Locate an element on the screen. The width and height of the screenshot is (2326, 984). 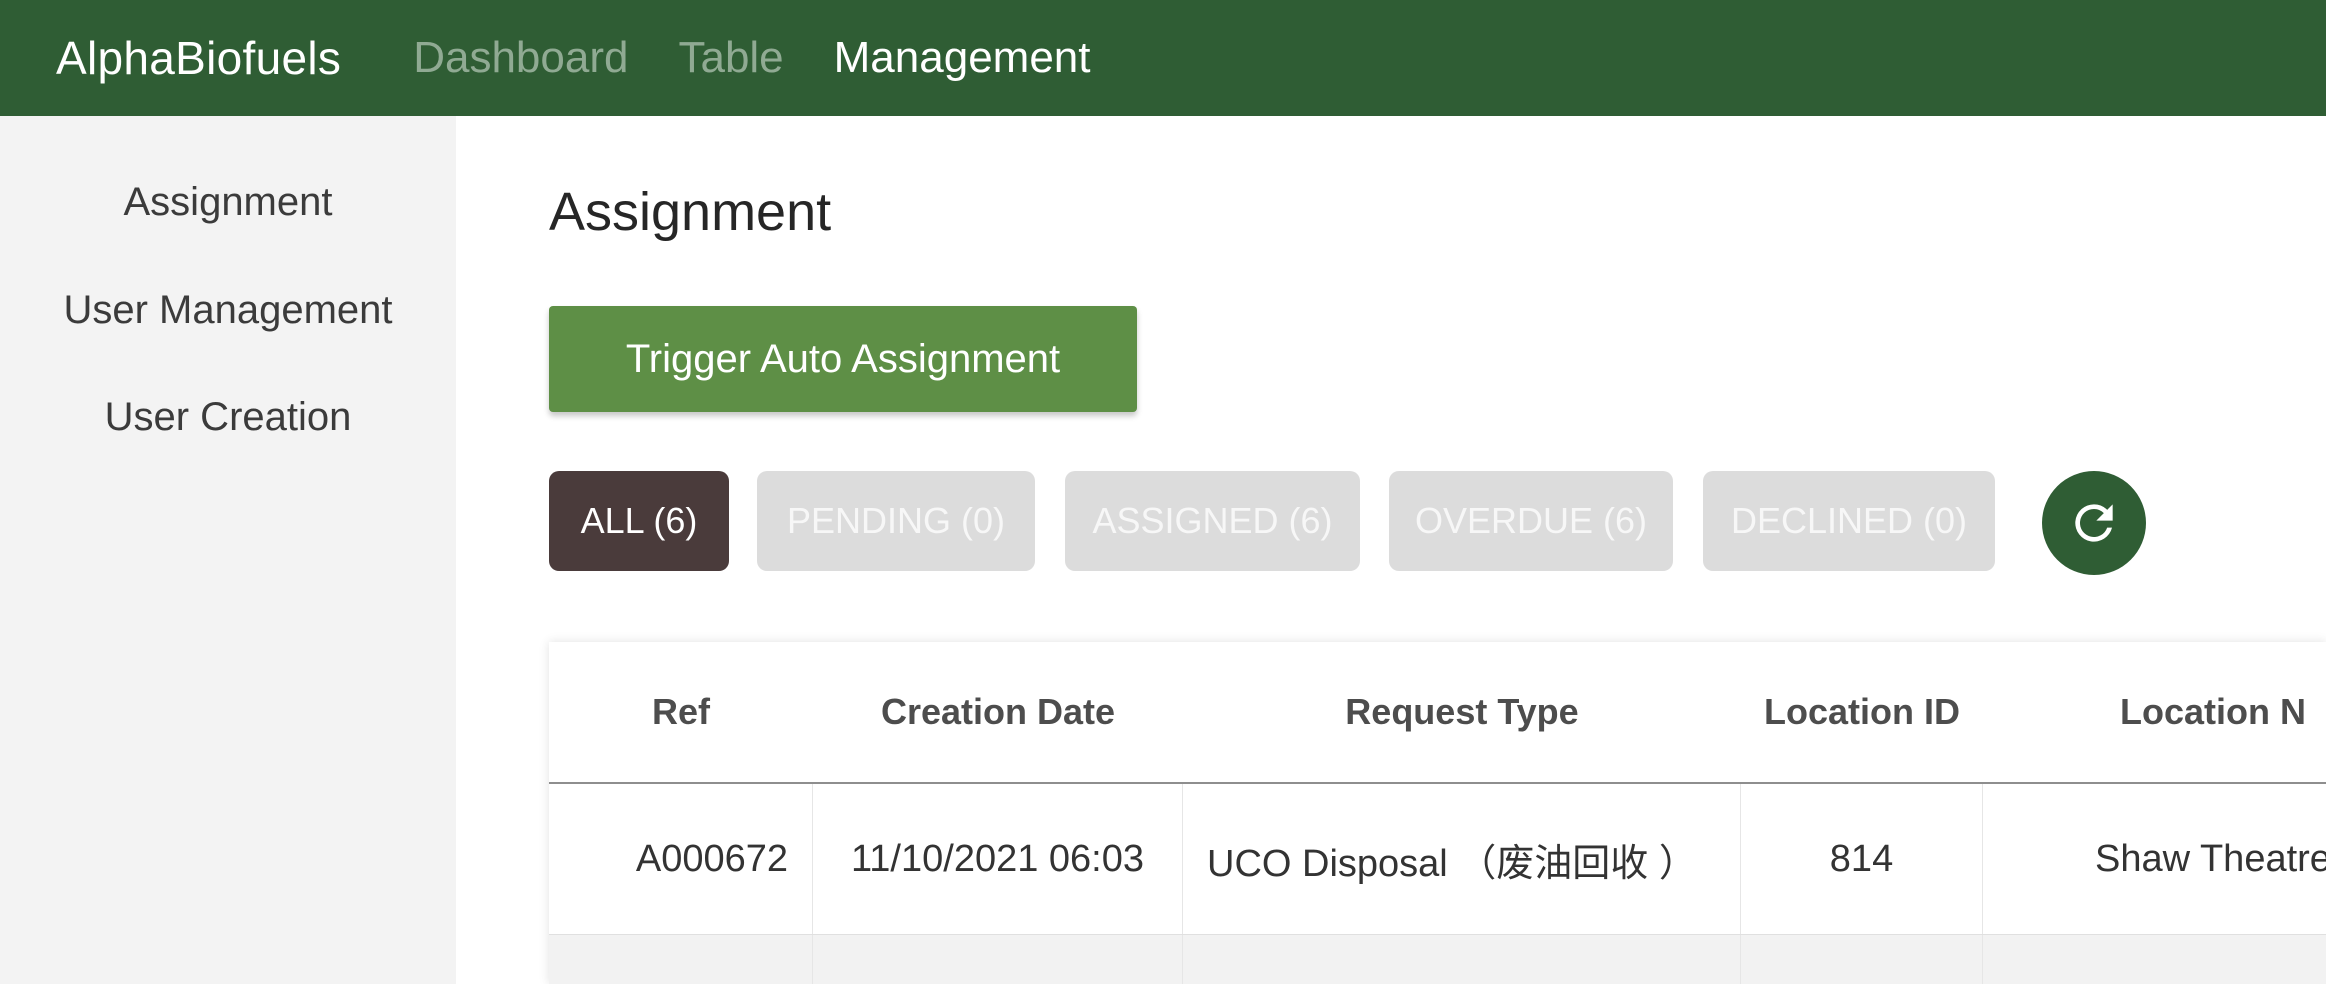
table-row is located at coordinates (1437, 959).